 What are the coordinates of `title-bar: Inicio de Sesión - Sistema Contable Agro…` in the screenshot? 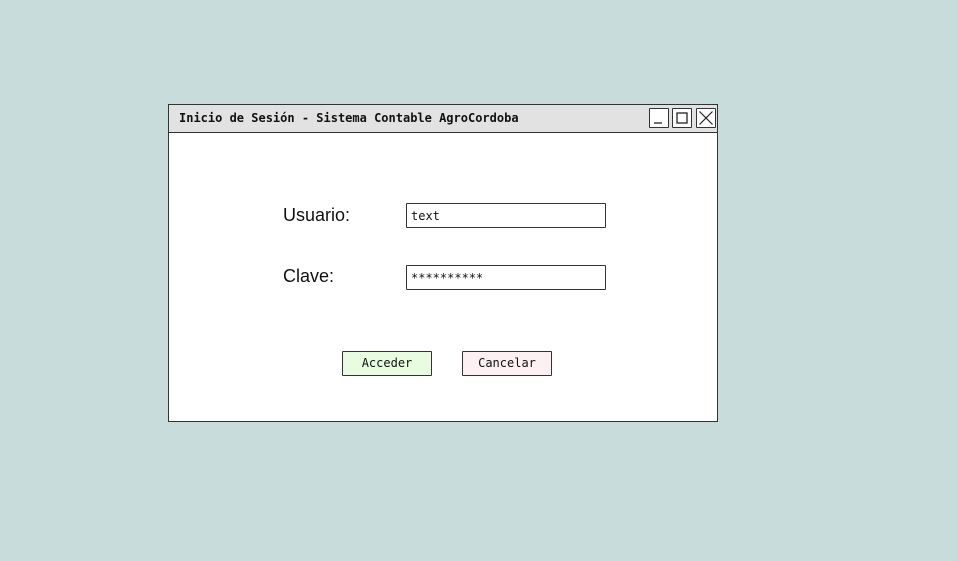 It's located at (443, 119).